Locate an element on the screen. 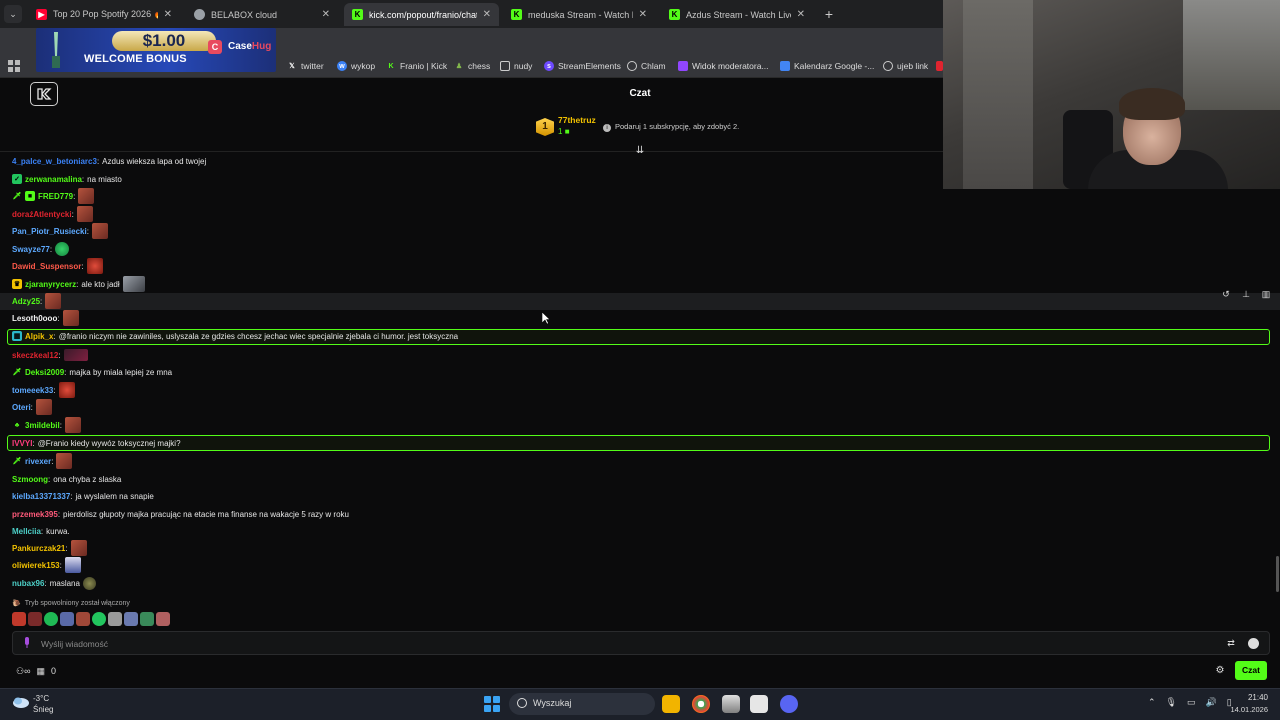  chat-username: zjaranyrycerz is located at coordinates (50, 284).